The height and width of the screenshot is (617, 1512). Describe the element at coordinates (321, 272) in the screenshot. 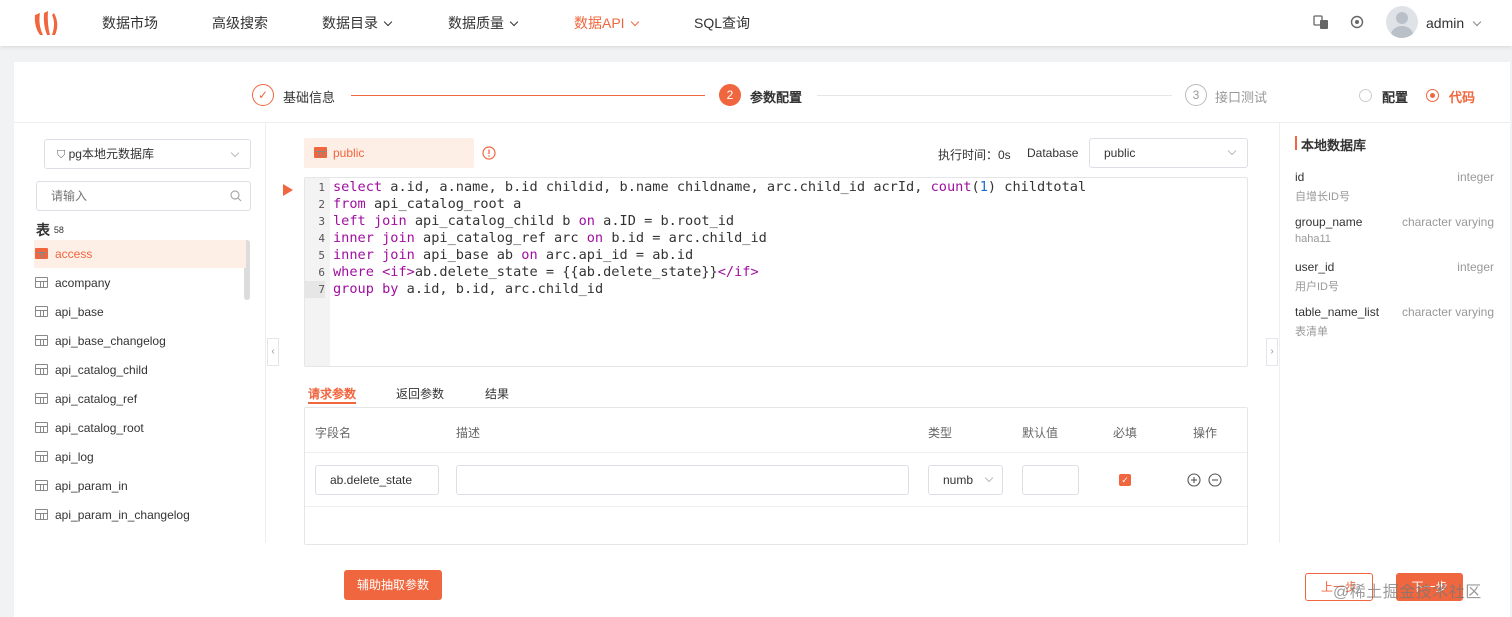

I see `line-number: 6` at that location.